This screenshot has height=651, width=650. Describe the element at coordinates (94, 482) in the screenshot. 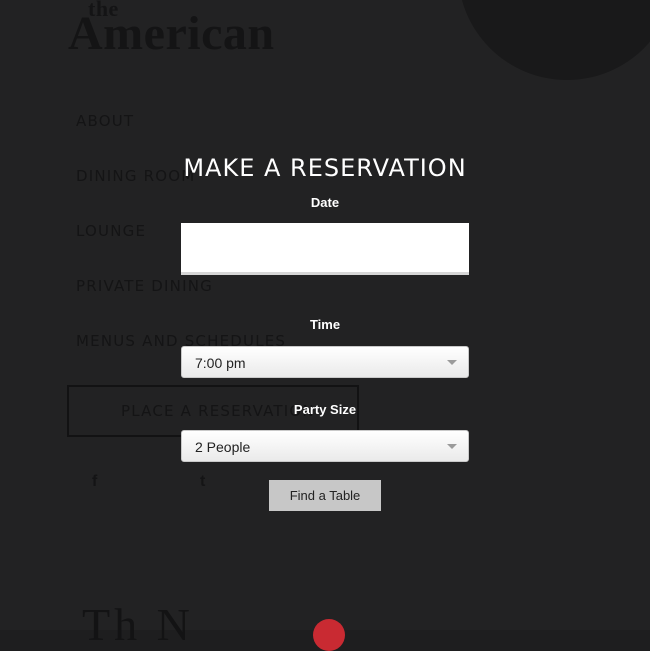

I see `facebook-icon: f` at that location.